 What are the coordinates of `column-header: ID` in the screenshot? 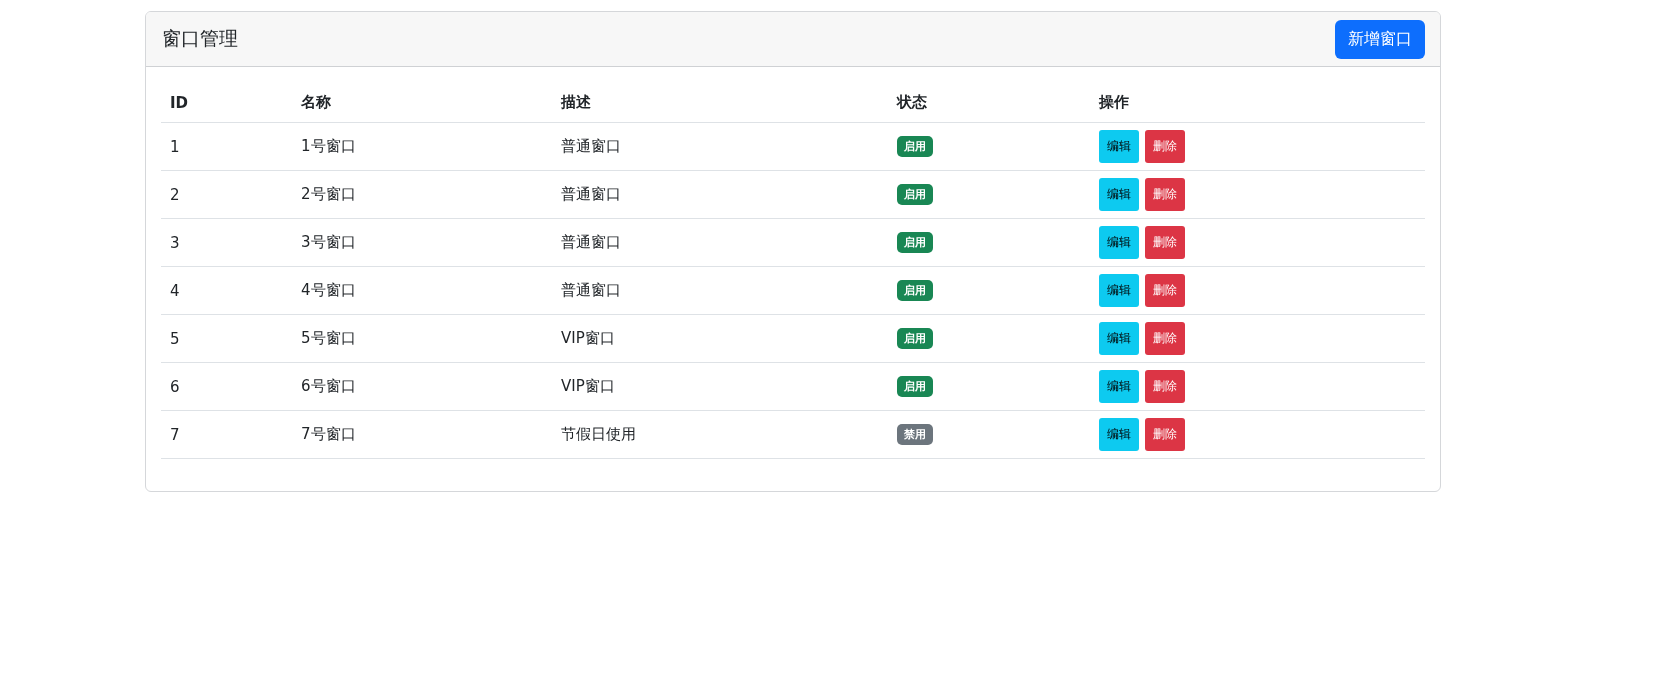 It's located at (226, 103).